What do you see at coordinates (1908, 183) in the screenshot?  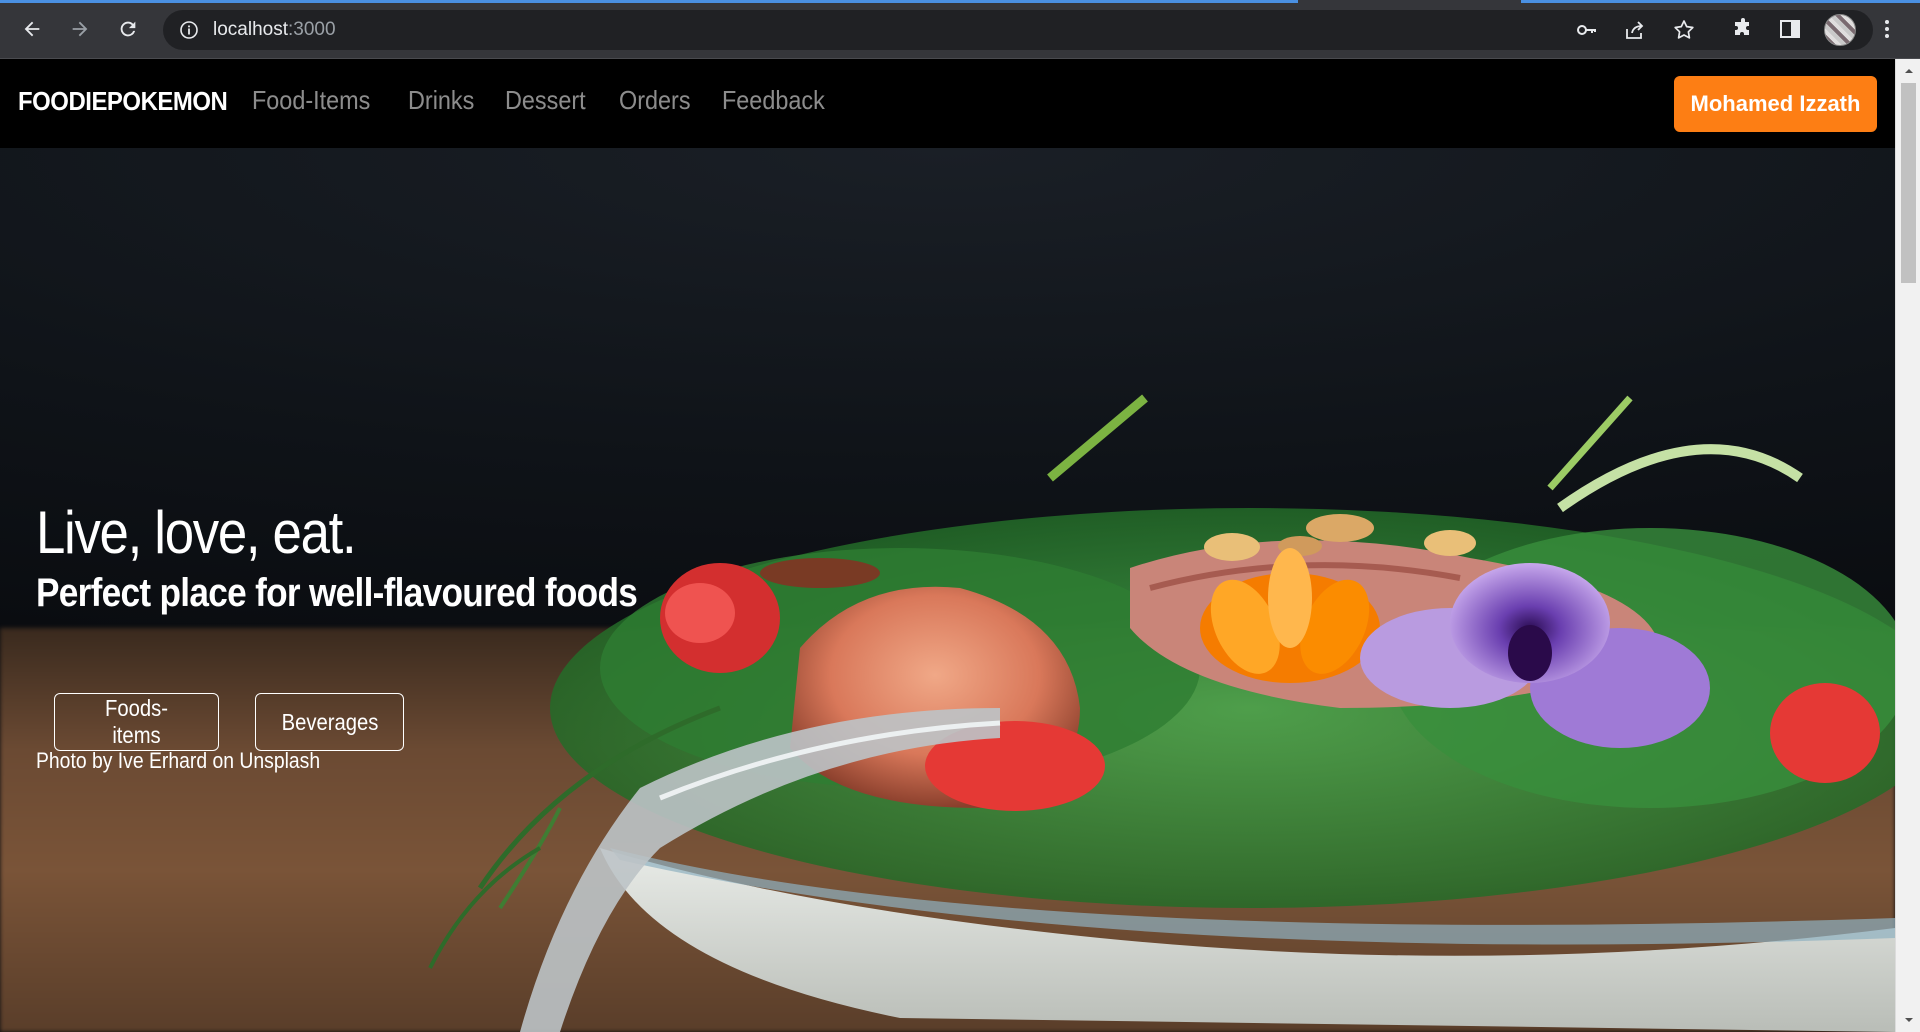 I see `scrollbar-thumb` at bounding box center [1908, 183].